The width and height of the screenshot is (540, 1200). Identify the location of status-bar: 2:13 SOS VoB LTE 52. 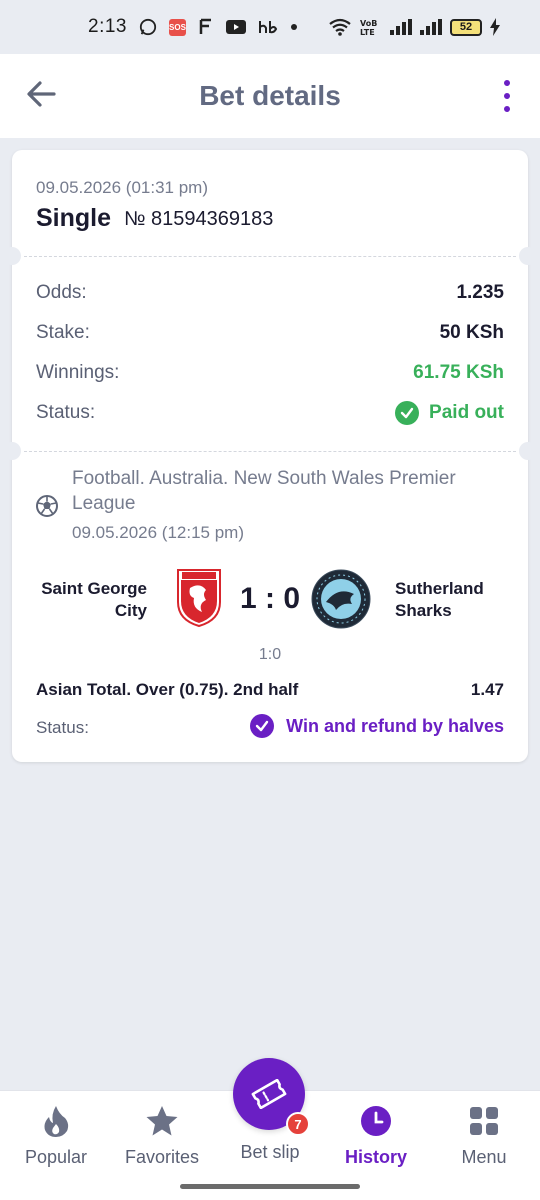
(270, 27).